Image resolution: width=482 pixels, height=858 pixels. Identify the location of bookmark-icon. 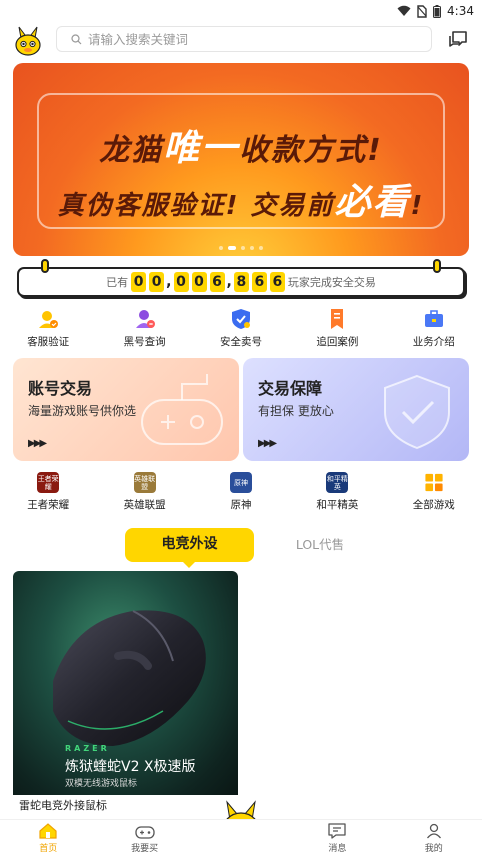
(337, 319).